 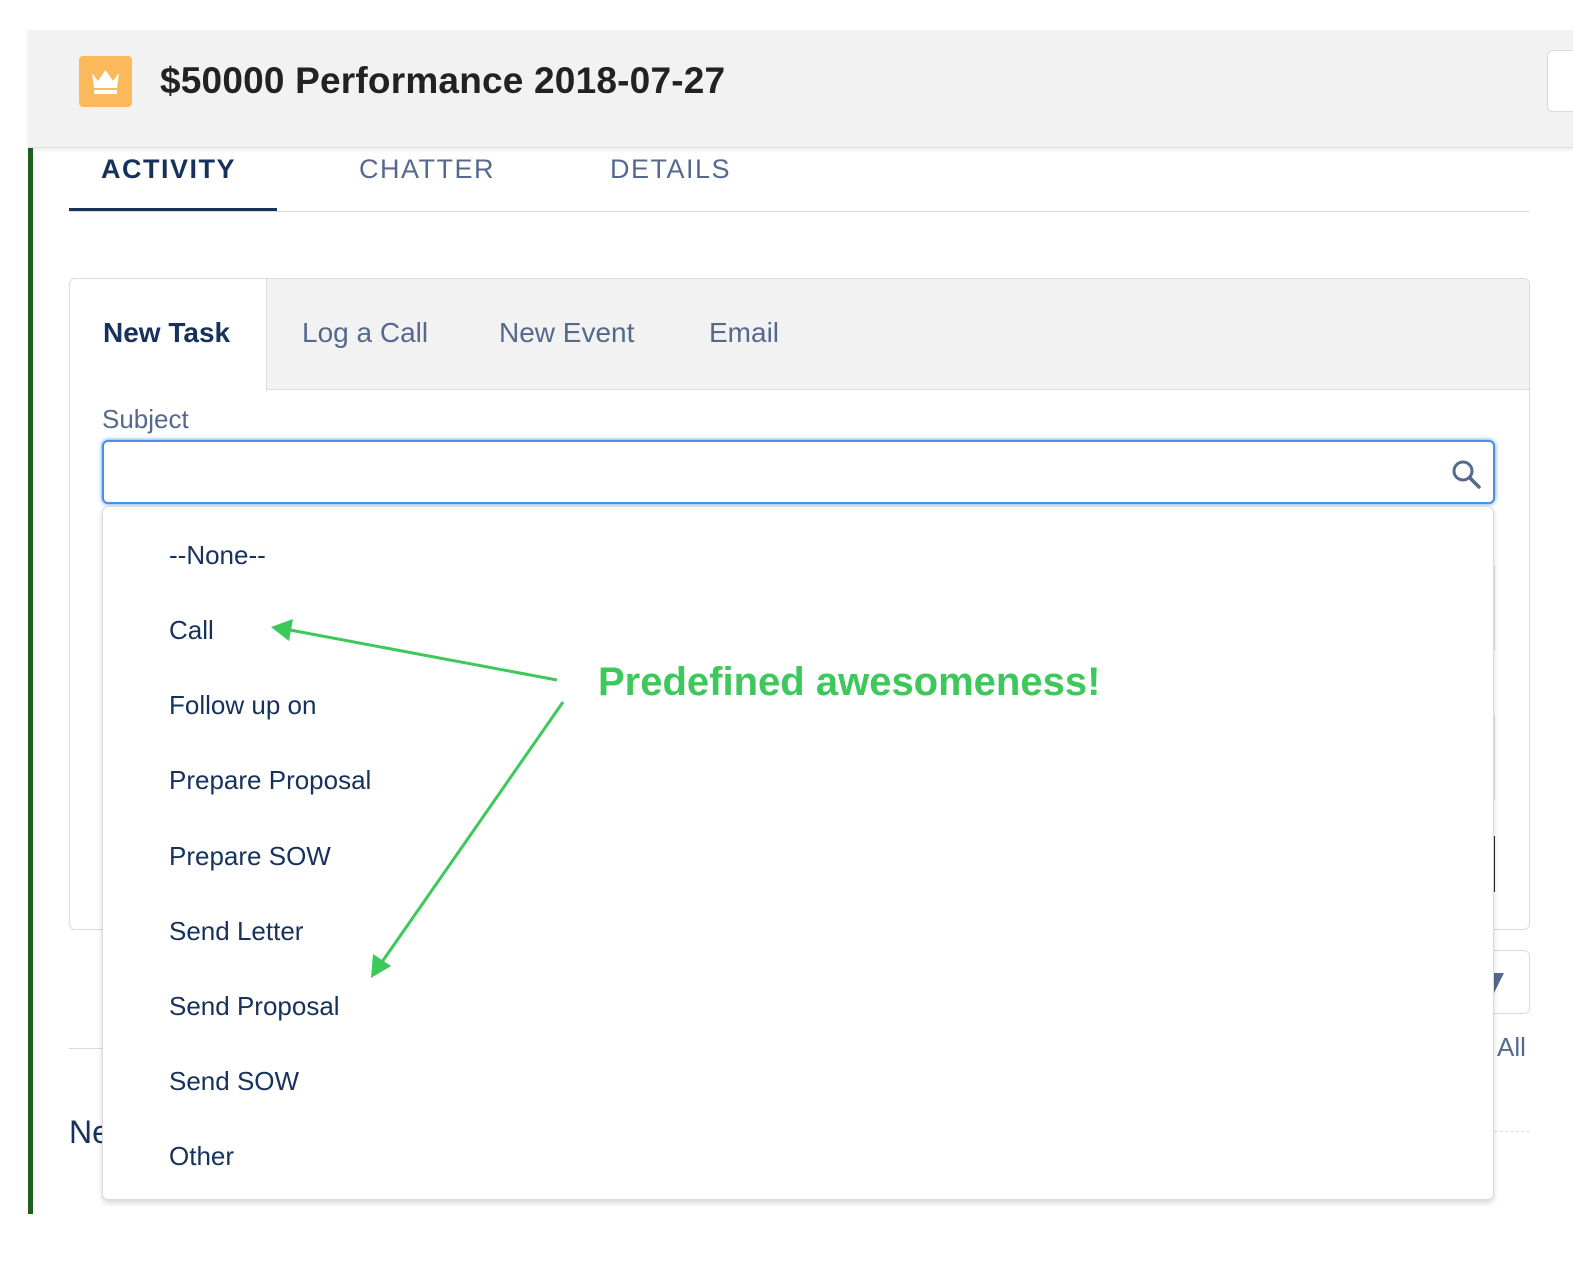 What do you see at coordinates (191, 630) in the screenshot?
I see `option-call: Call` at bounding box center [191, 630].